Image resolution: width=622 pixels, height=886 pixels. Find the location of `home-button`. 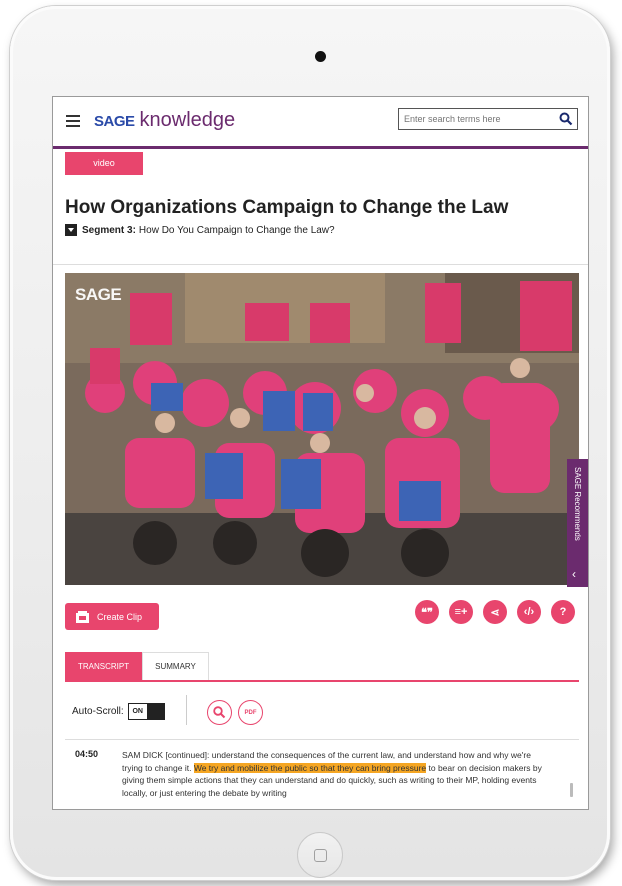

home-button is located at coordinates (320, 855).